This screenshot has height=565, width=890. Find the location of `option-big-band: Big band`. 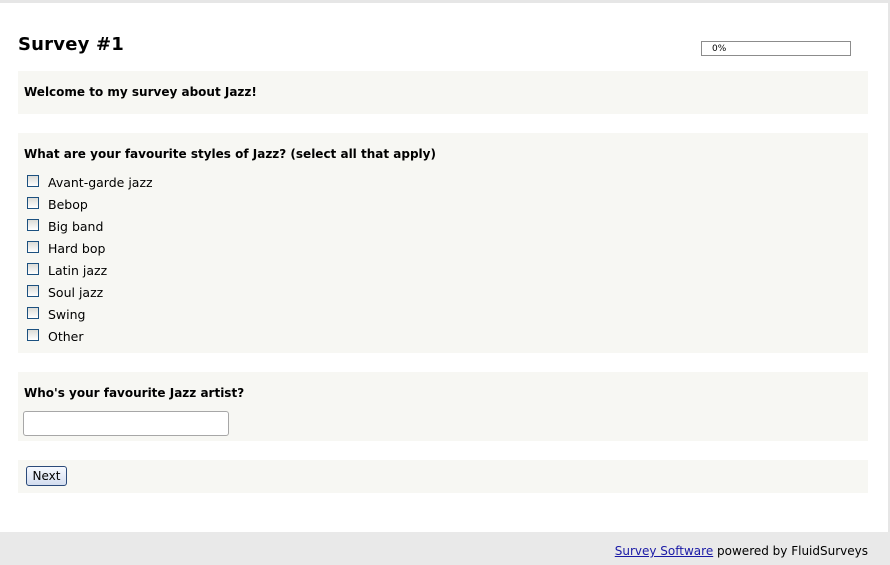

option-big-band: Big band is located at coordinates (90, 230).